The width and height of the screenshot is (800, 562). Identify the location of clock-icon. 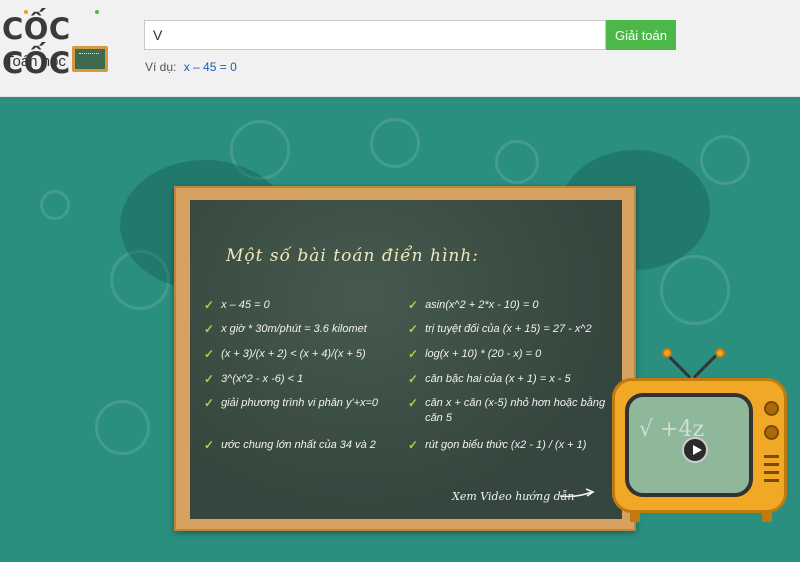
(517, 162).